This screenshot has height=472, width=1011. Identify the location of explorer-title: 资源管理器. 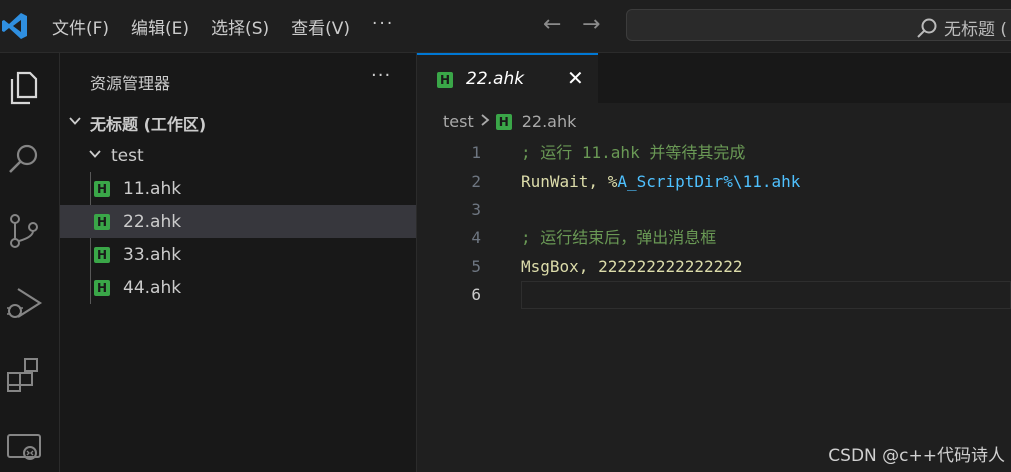
(130, 83).